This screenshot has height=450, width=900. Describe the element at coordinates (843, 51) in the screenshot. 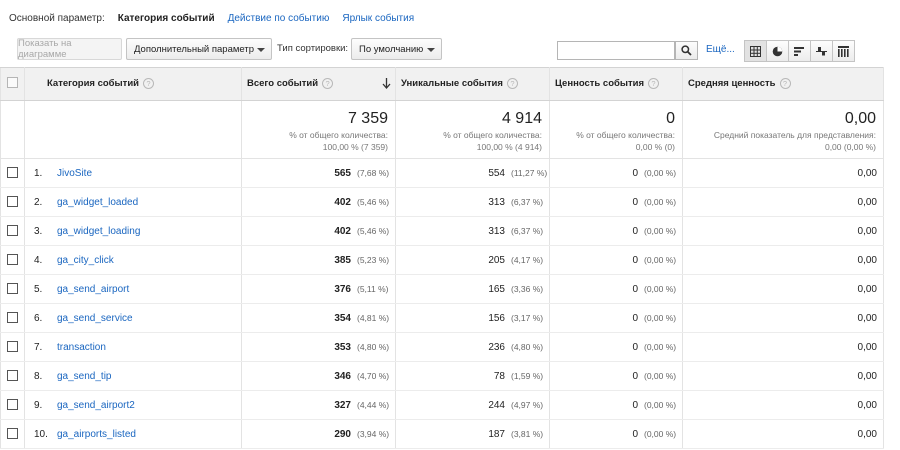

I see `pivot-view-button` at that location.